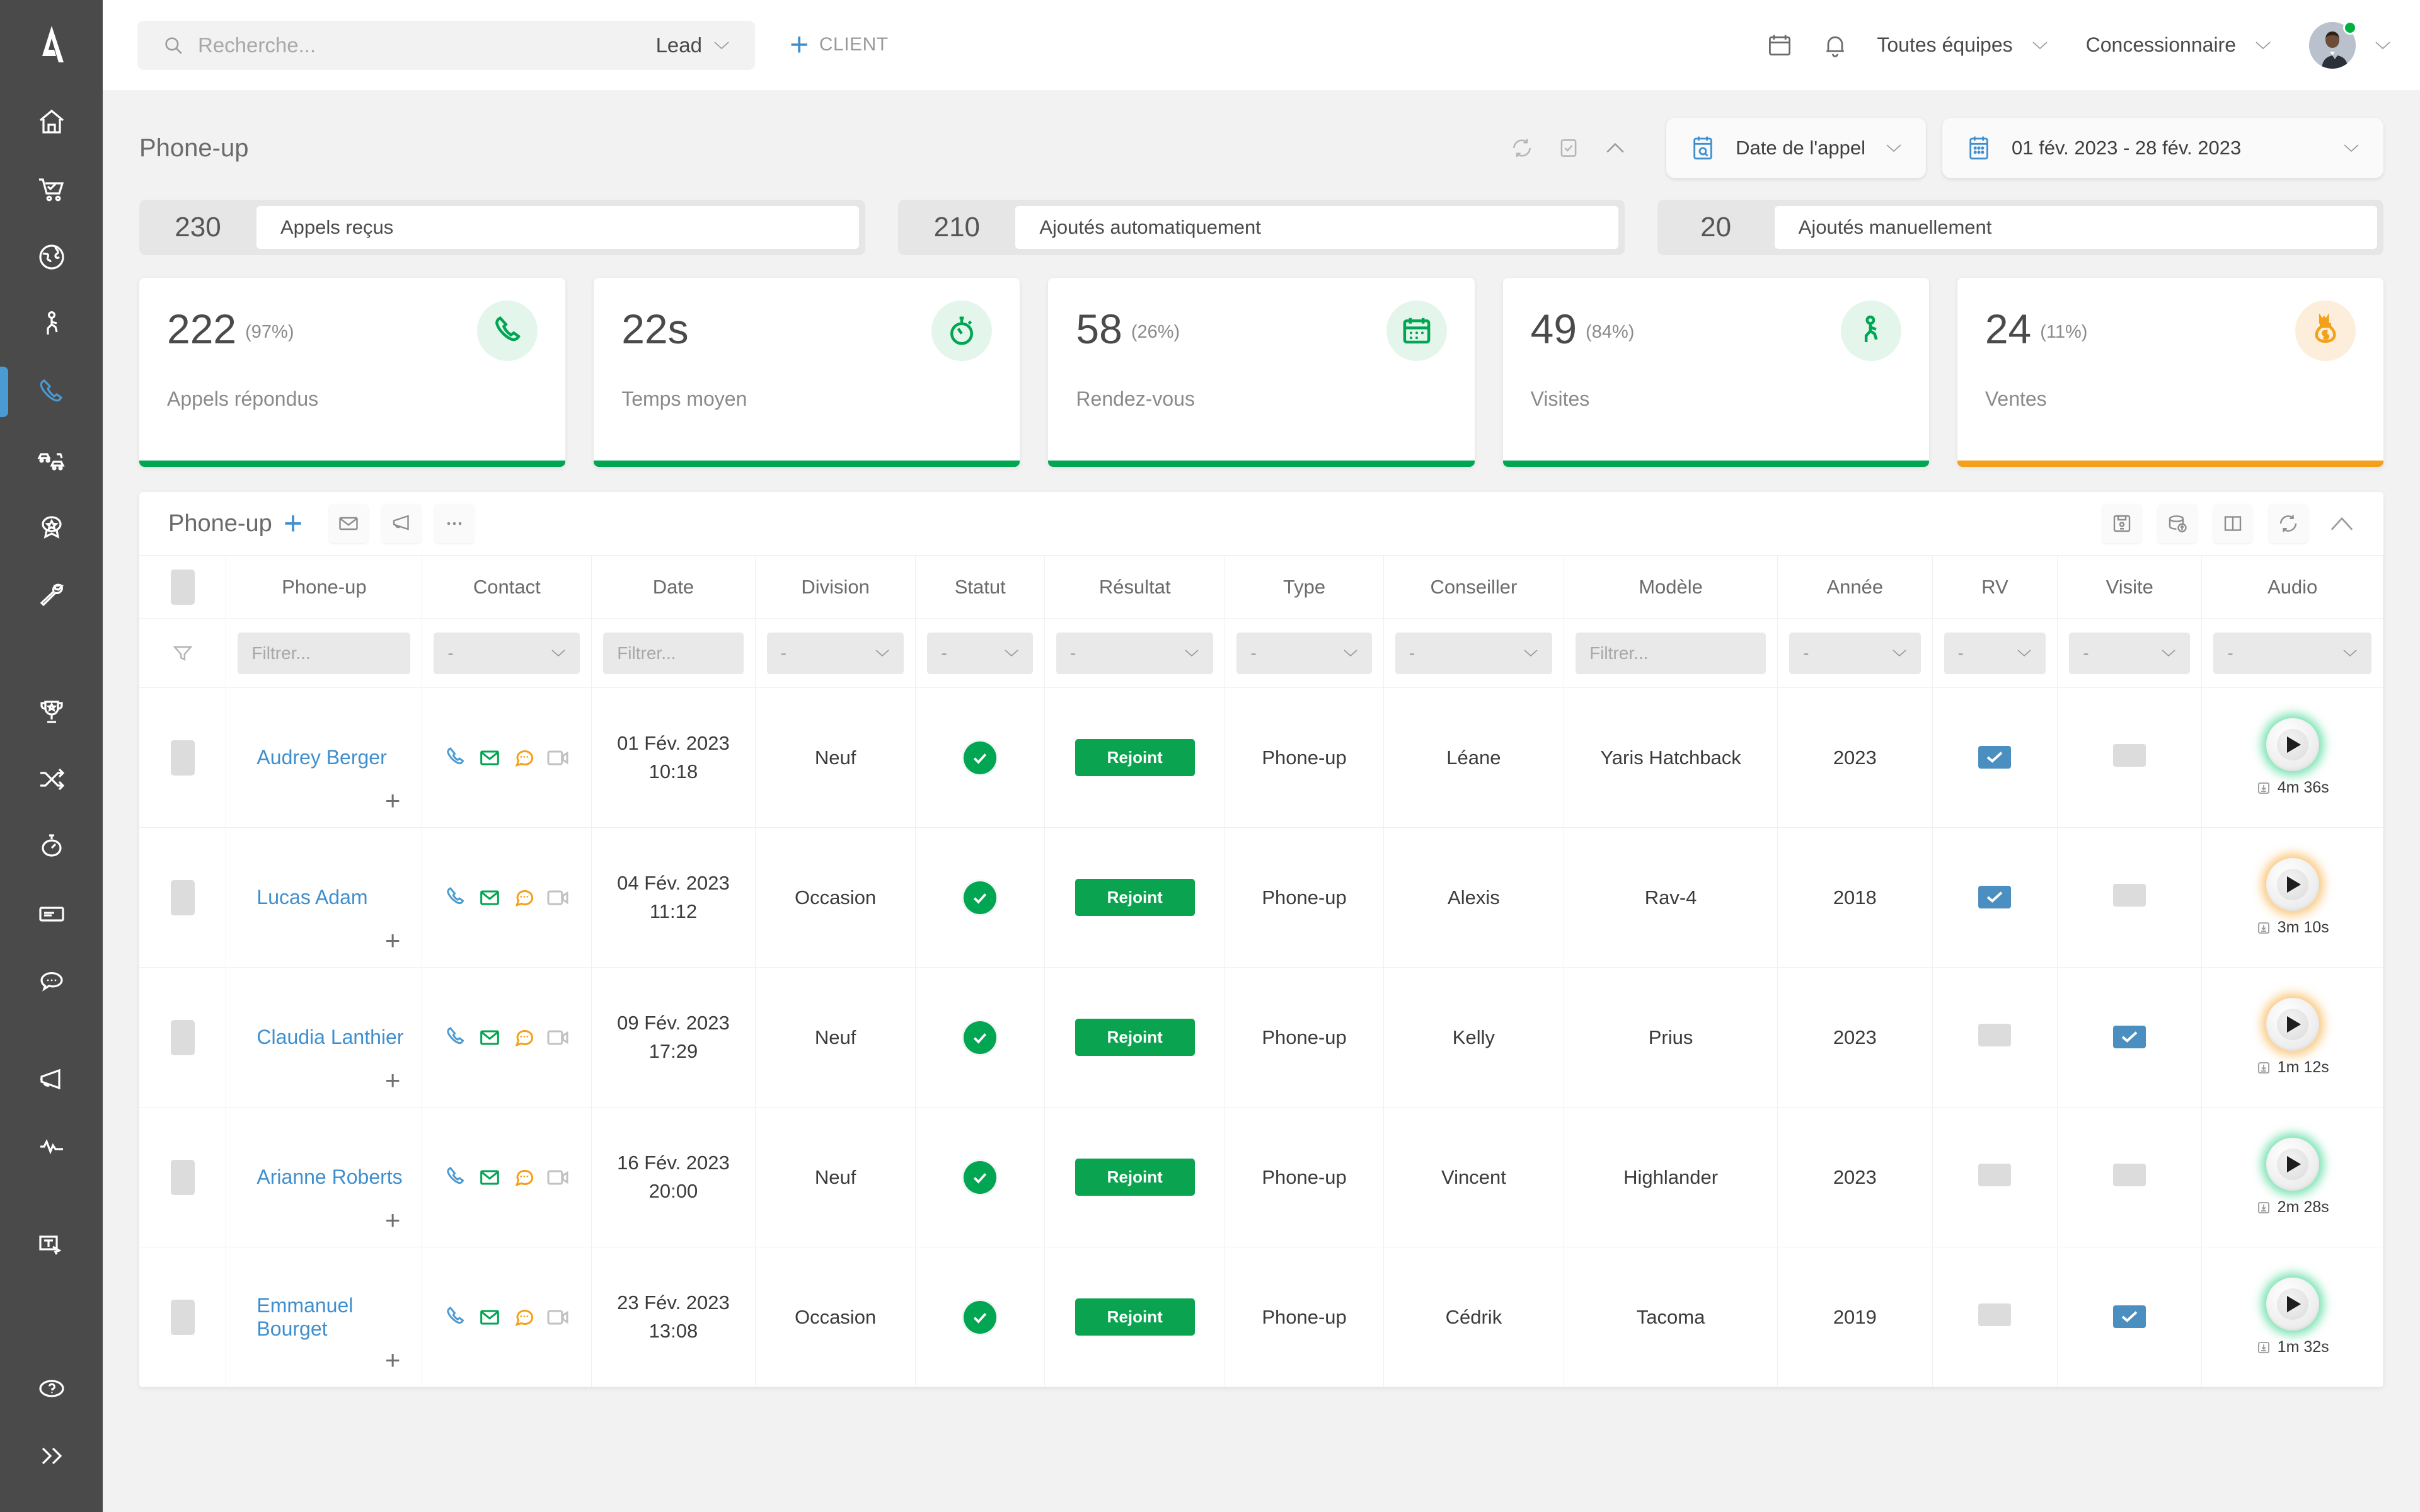 This screenshot has width=2420, height=1512. I want to click on contact-name-link: Arianne Roberts, so click(329, 1177).